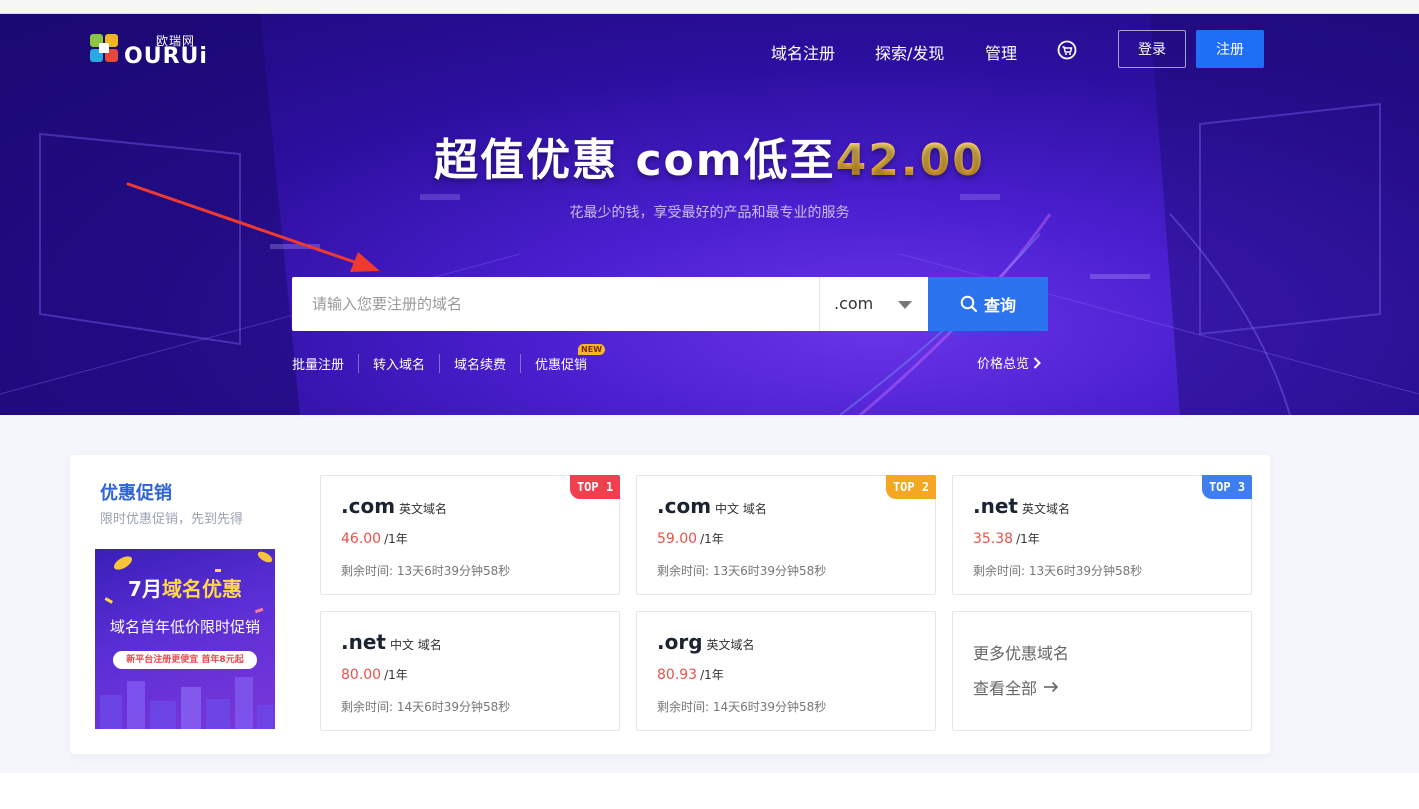  I want to click on card-price-value: 59.00, so click(677, 539).